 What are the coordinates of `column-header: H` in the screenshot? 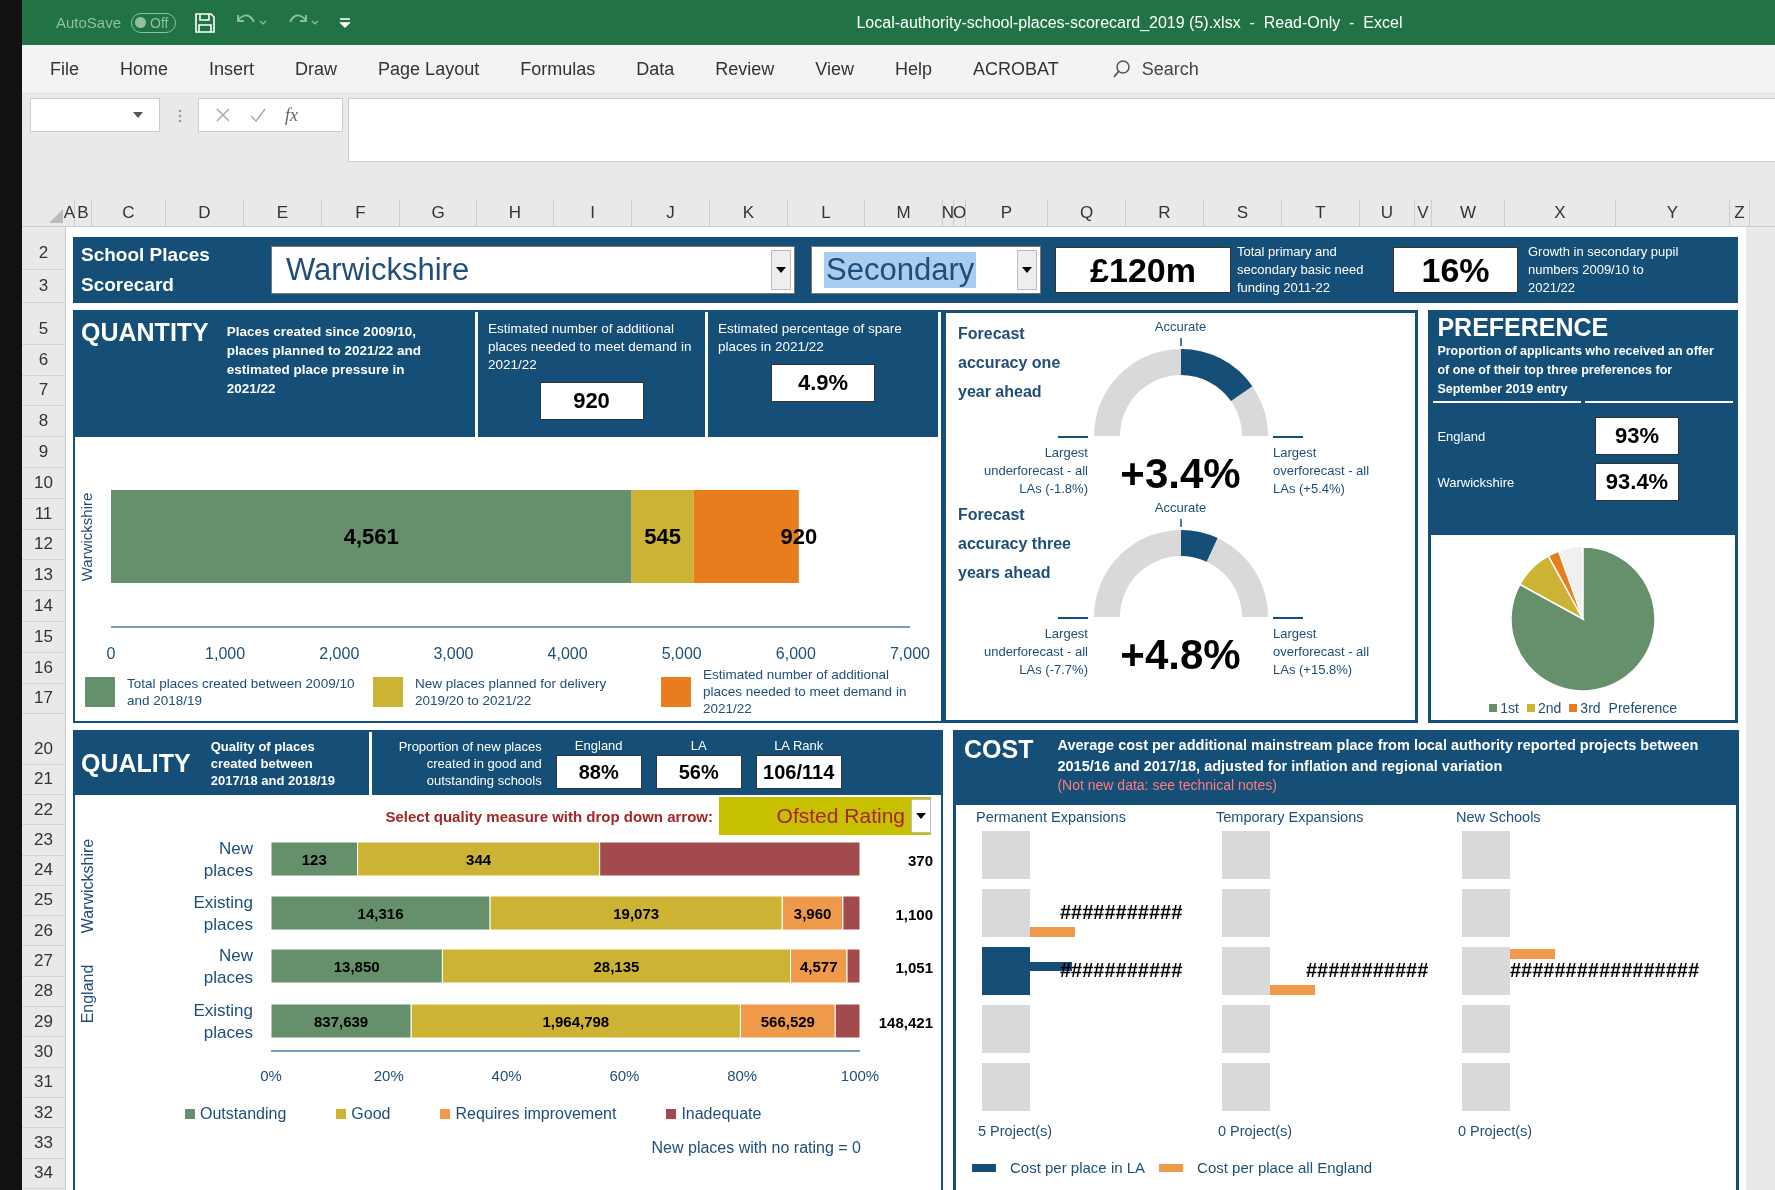 It's located at (515, 213).